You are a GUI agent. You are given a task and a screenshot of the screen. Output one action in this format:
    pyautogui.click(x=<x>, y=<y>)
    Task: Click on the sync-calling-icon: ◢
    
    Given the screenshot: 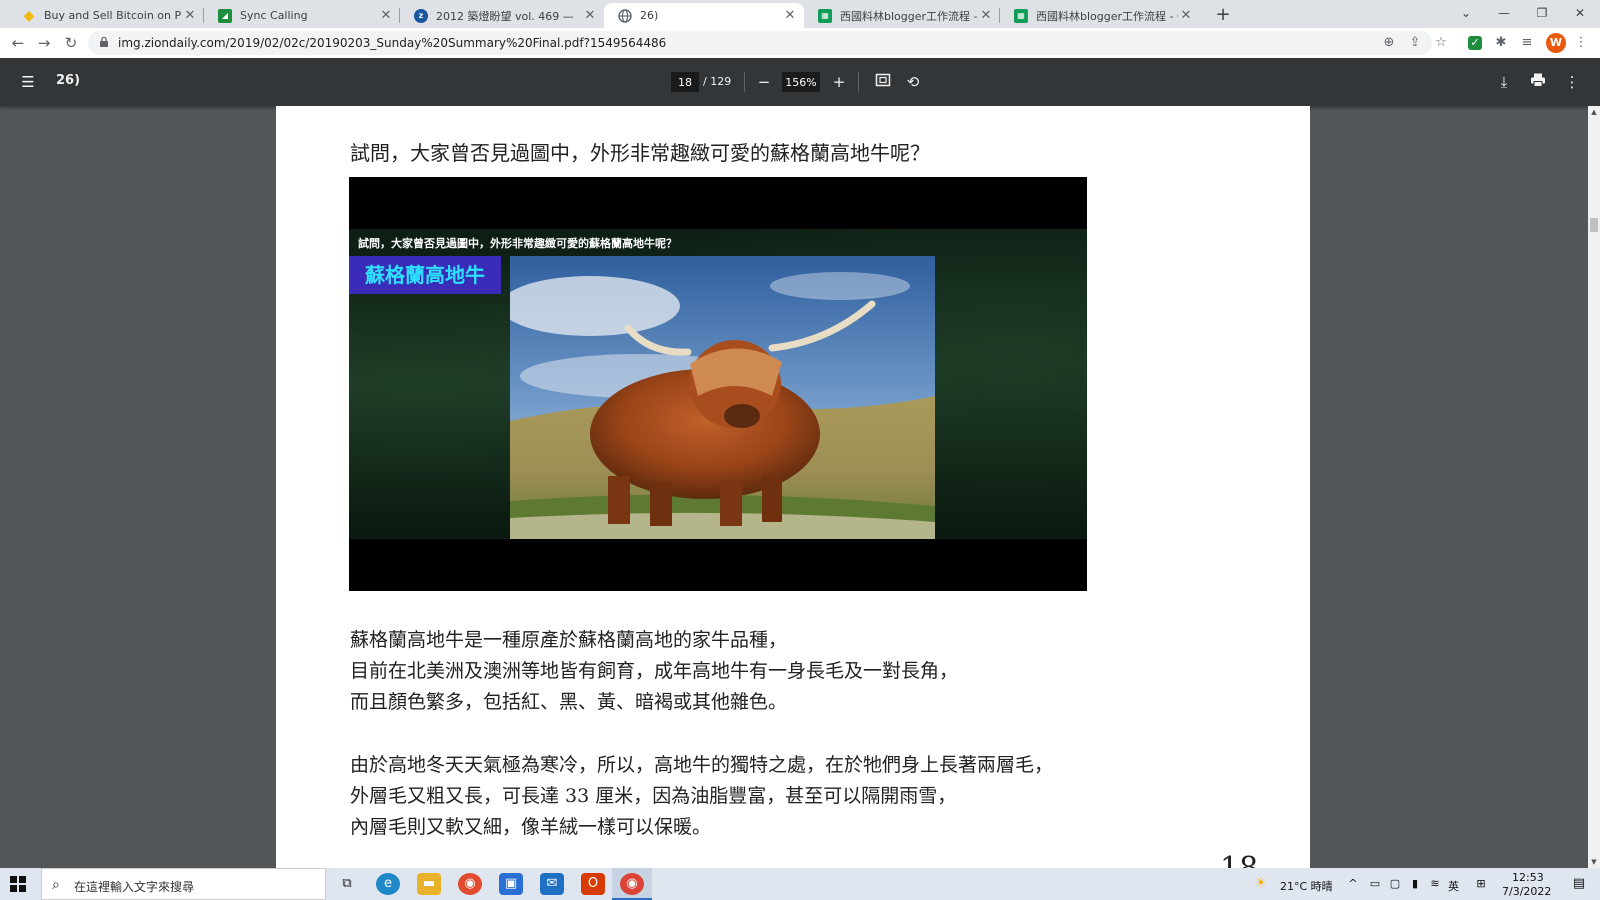 What is the action you would take?
    pyautogui.click(x=225, y=15)
    